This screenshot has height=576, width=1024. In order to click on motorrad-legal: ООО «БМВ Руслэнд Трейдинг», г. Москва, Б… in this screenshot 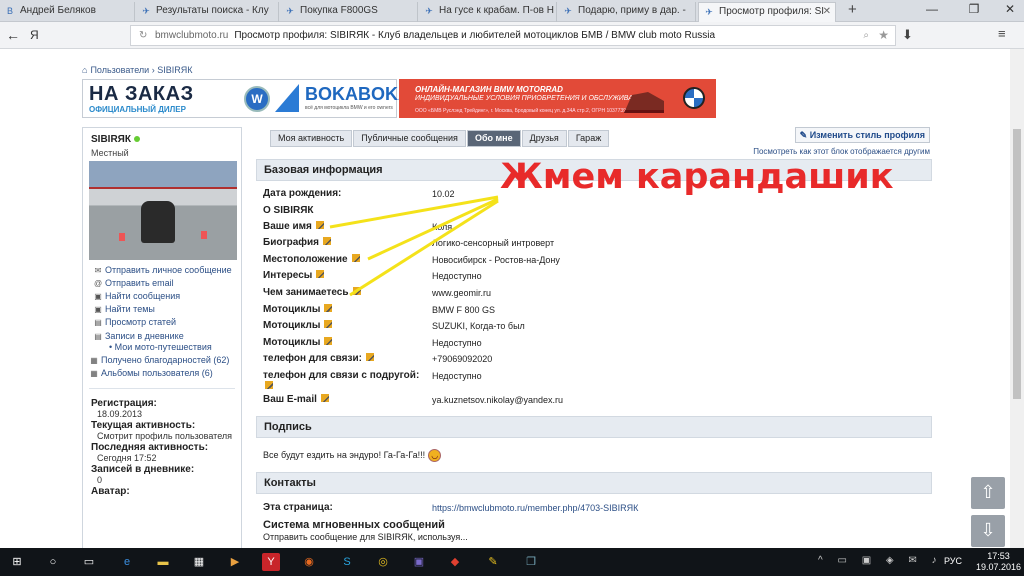, I will do `click(529, 111)`.